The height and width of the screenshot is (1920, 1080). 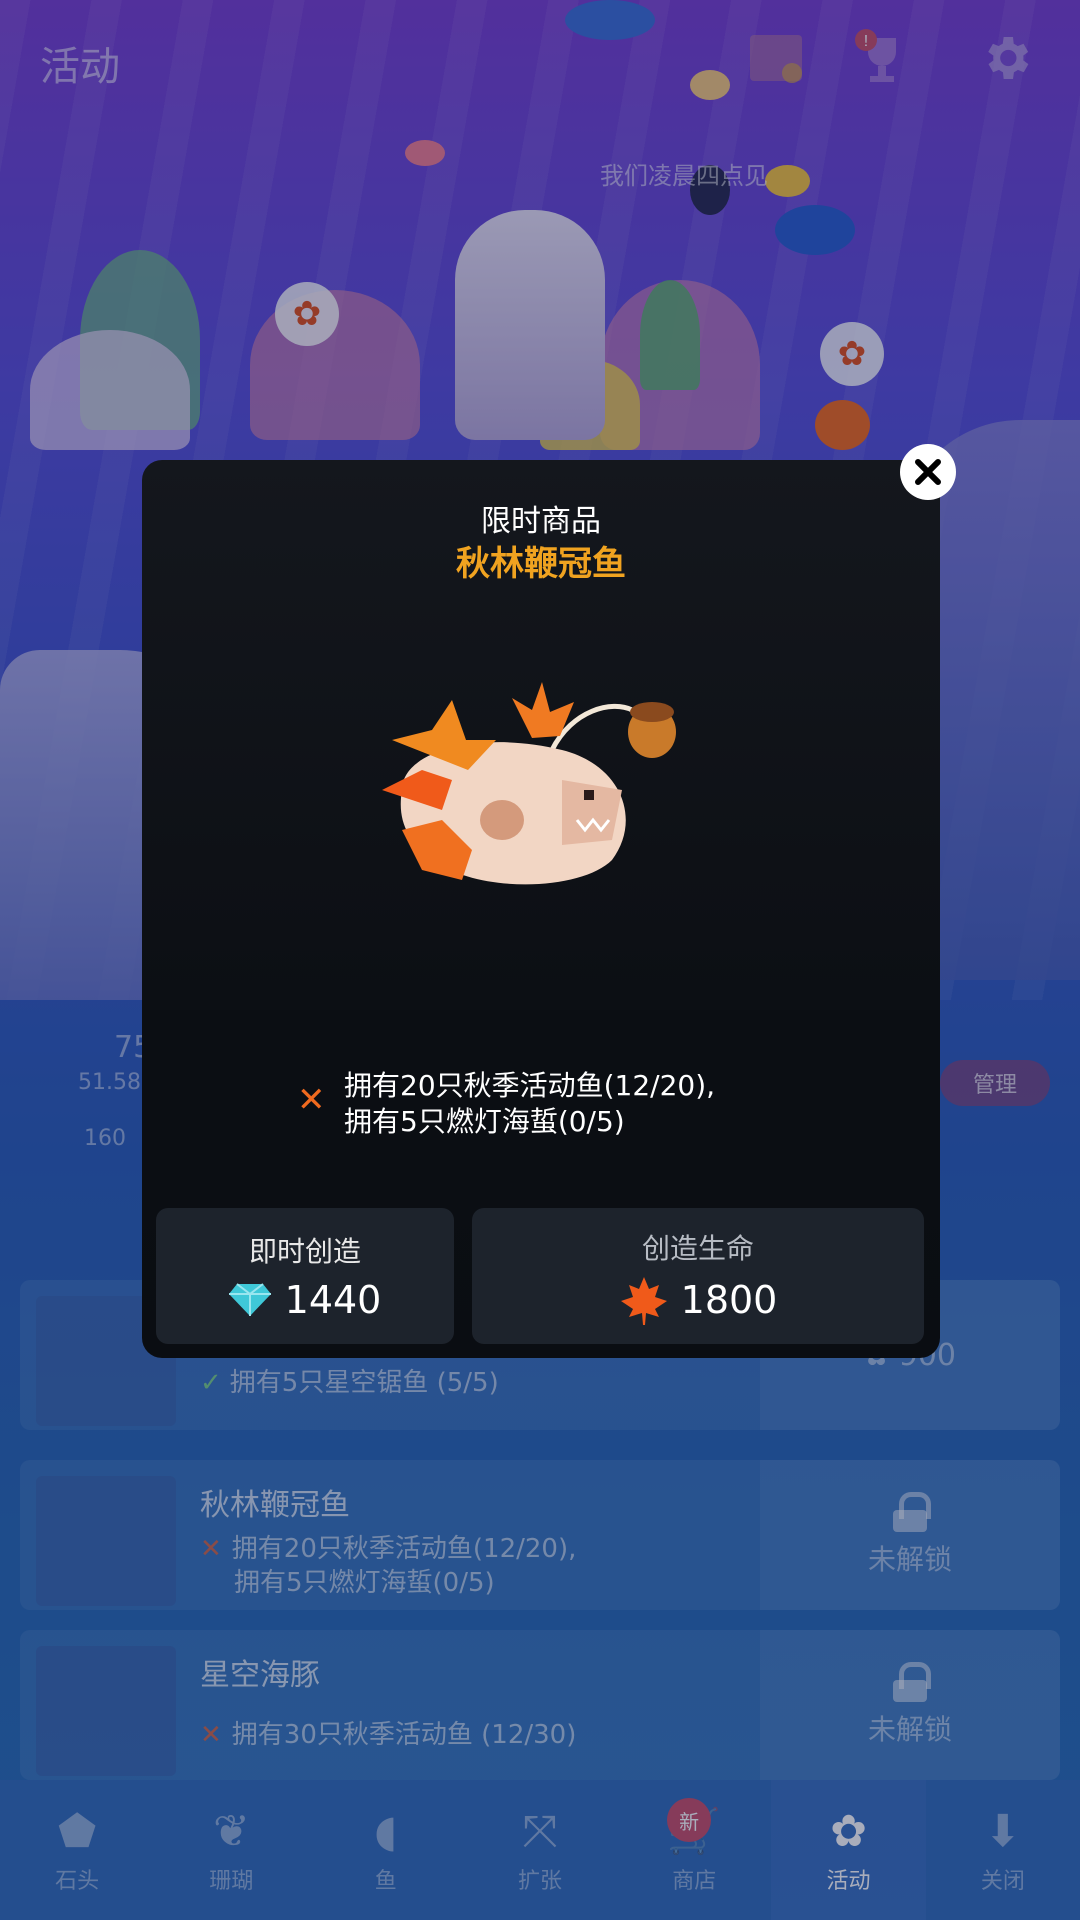 I want to click on nav-coral: ❦ 珊瑚, so click(x=231, y=1850).